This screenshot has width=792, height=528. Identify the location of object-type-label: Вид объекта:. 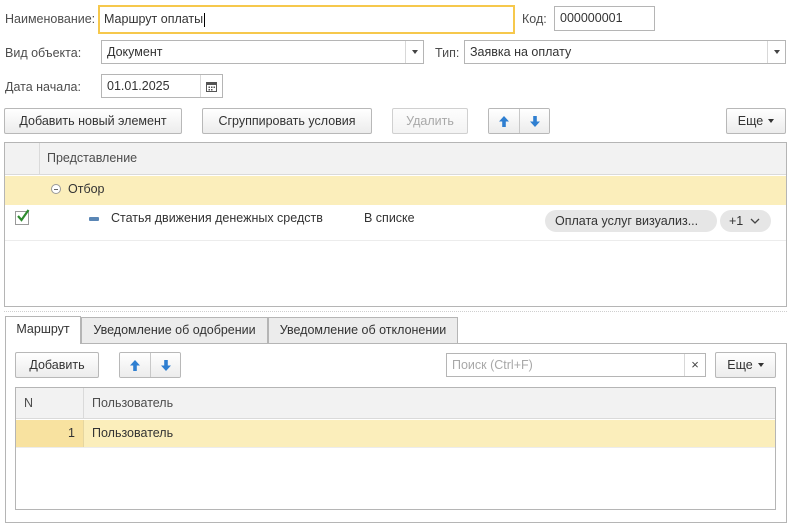
(43, 53).